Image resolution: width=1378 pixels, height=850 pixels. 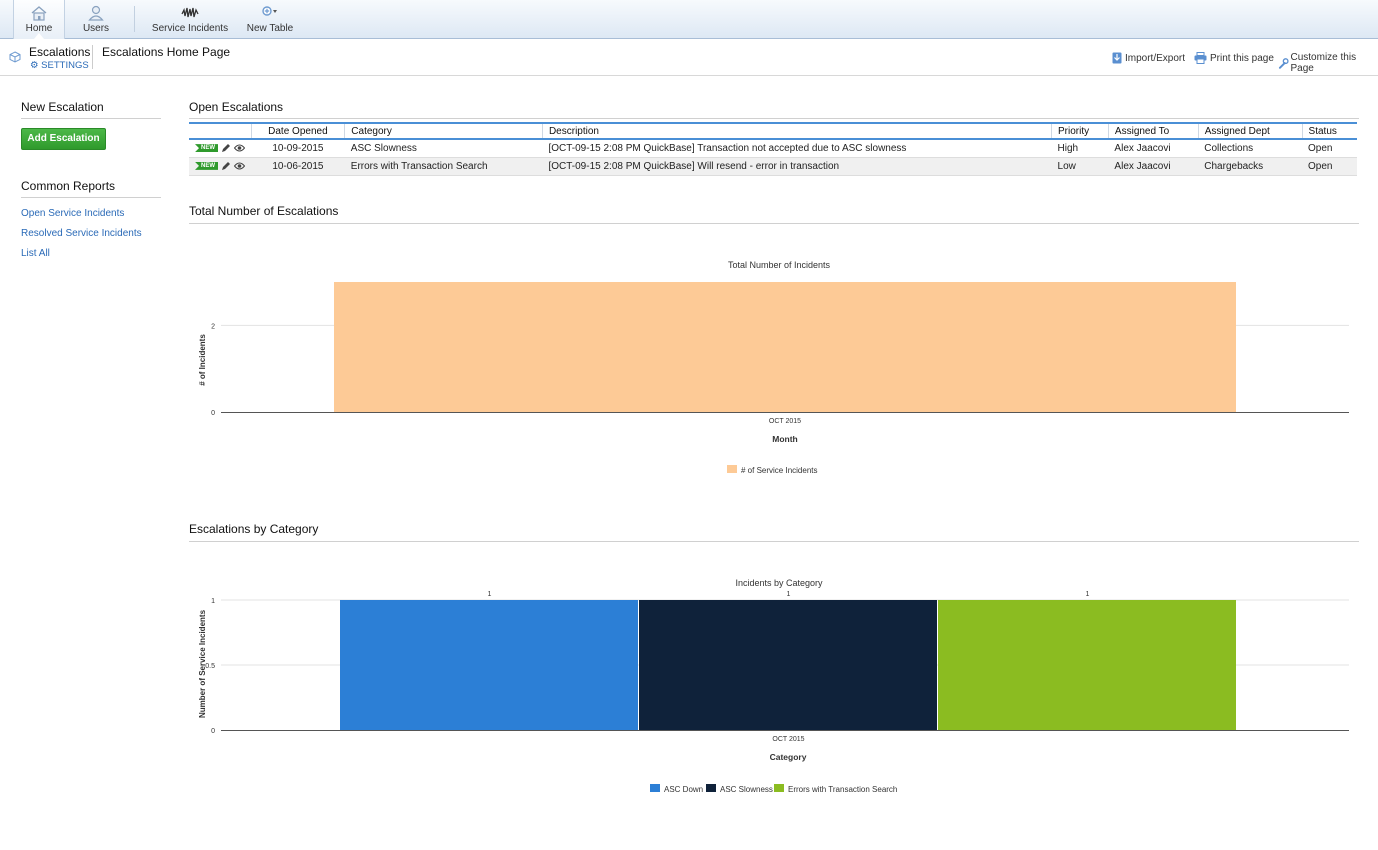 I want to click on user-icon, so click(x=96, y=13).